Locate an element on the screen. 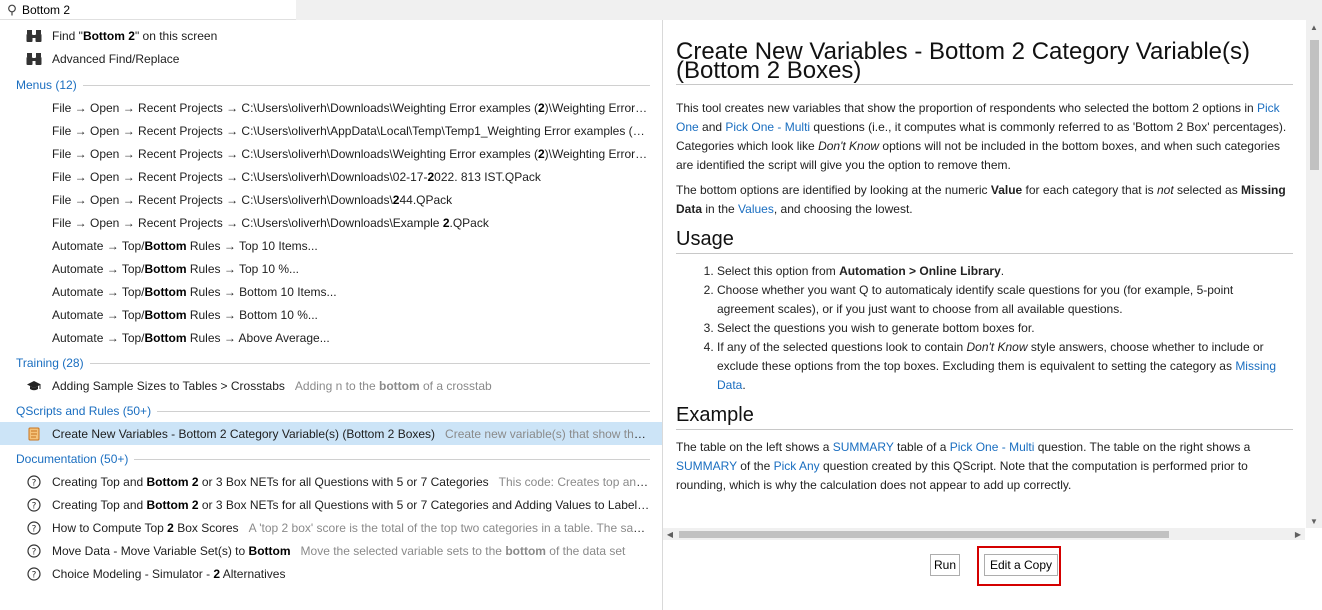 This screenshot has width=1322, height=610. section-header-qscripts: QScripts and Rules (50+) is located at coordinates (333, 411).